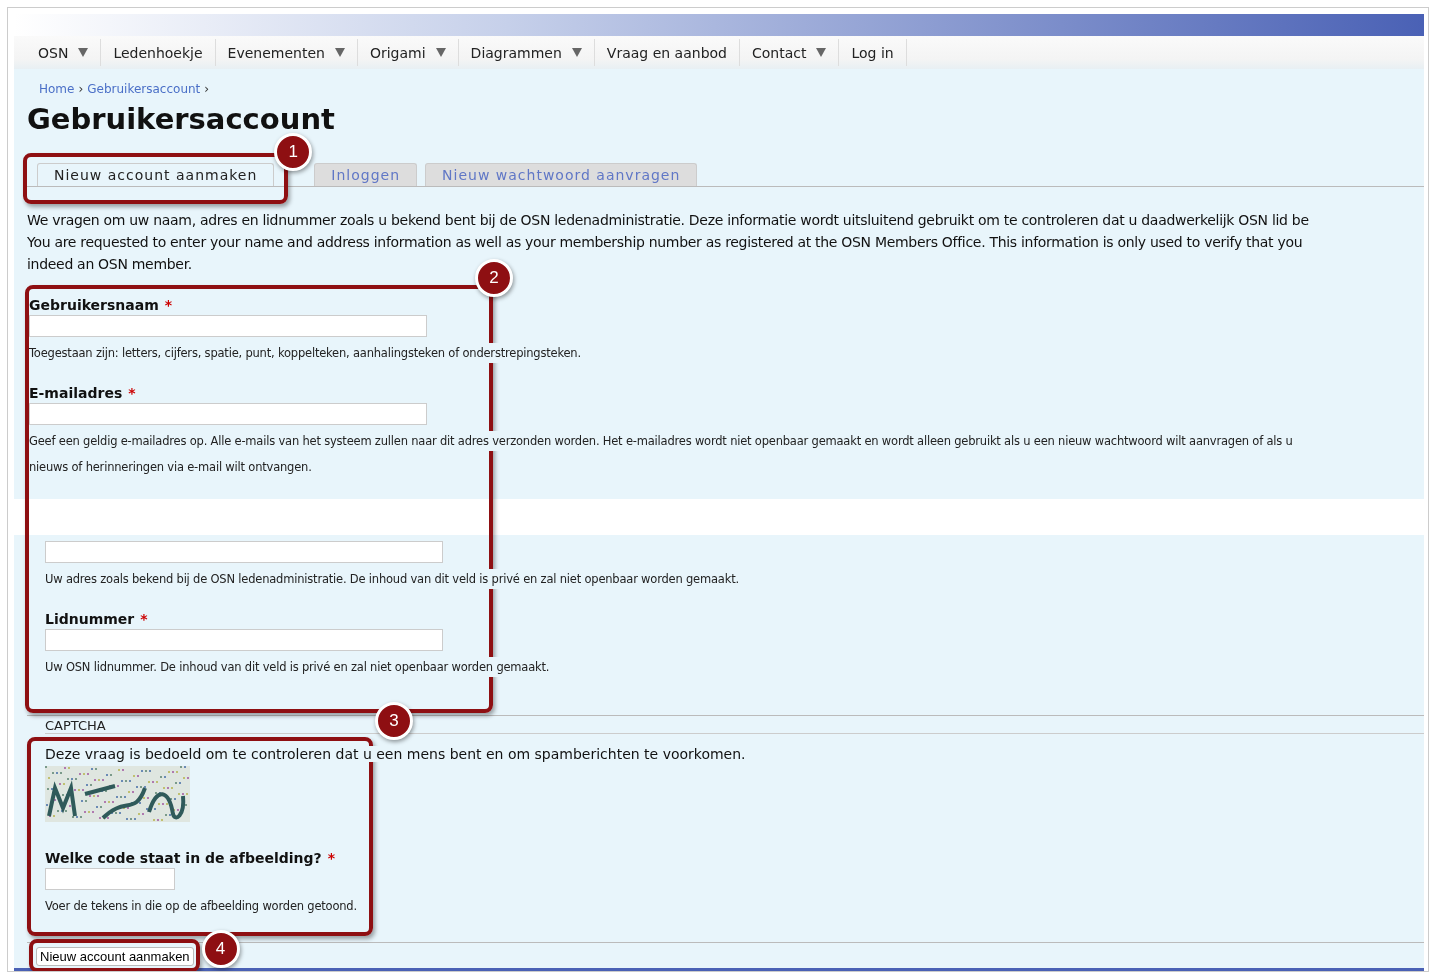  What do you see at coordinates (297, 667) in the screenshot?
I see `field-description: Uw OSN lidnummer. De inhoud van dit veld is privé en zal niet openbaar worden gemaakt.` at bounding box center [297, 667].